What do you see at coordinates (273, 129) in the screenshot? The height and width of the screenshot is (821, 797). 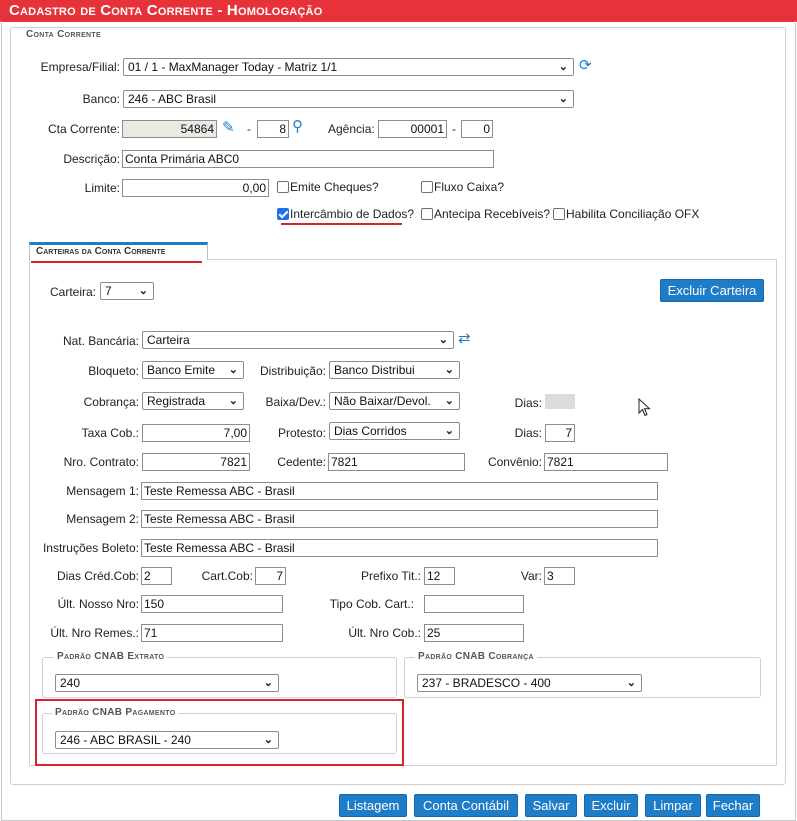 I see `cta-digit-input: 8` at bounding box center [273, 129].